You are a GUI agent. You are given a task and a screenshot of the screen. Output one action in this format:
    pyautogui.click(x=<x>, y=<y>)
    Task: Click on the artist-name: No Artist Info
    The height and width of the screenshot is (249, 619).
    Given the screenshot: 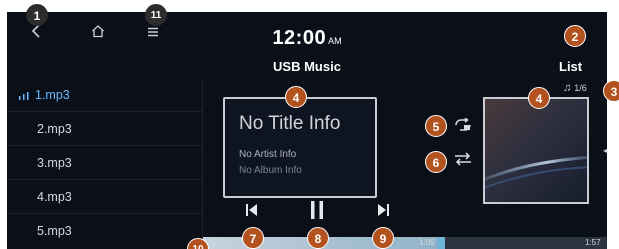 What is the action you would take?
    pyautogui.click(x=268, y=154)
    